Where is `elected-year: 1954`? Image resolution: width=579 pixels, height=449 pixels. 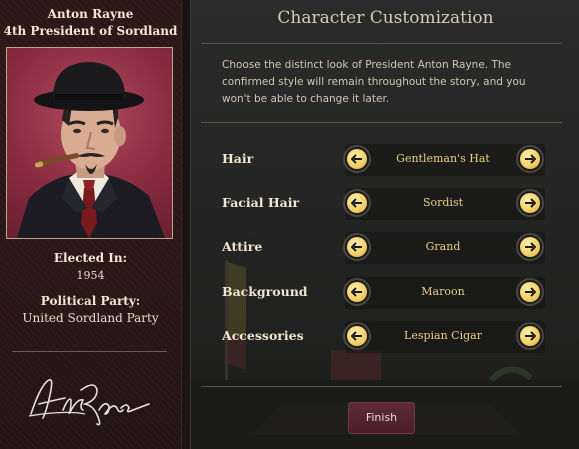 elected-year: 1954 is located at coordinates (90, 275).